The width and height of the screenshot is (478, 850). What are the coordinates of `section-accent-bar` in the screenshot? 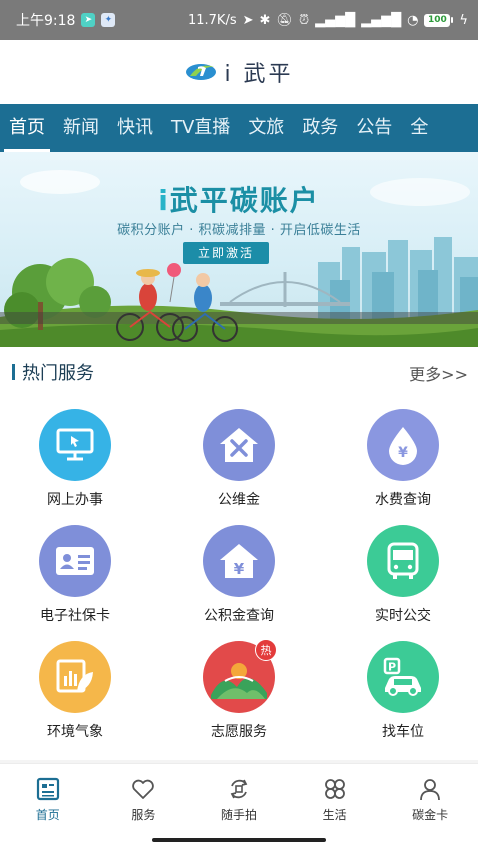 It's located at (13, 372).